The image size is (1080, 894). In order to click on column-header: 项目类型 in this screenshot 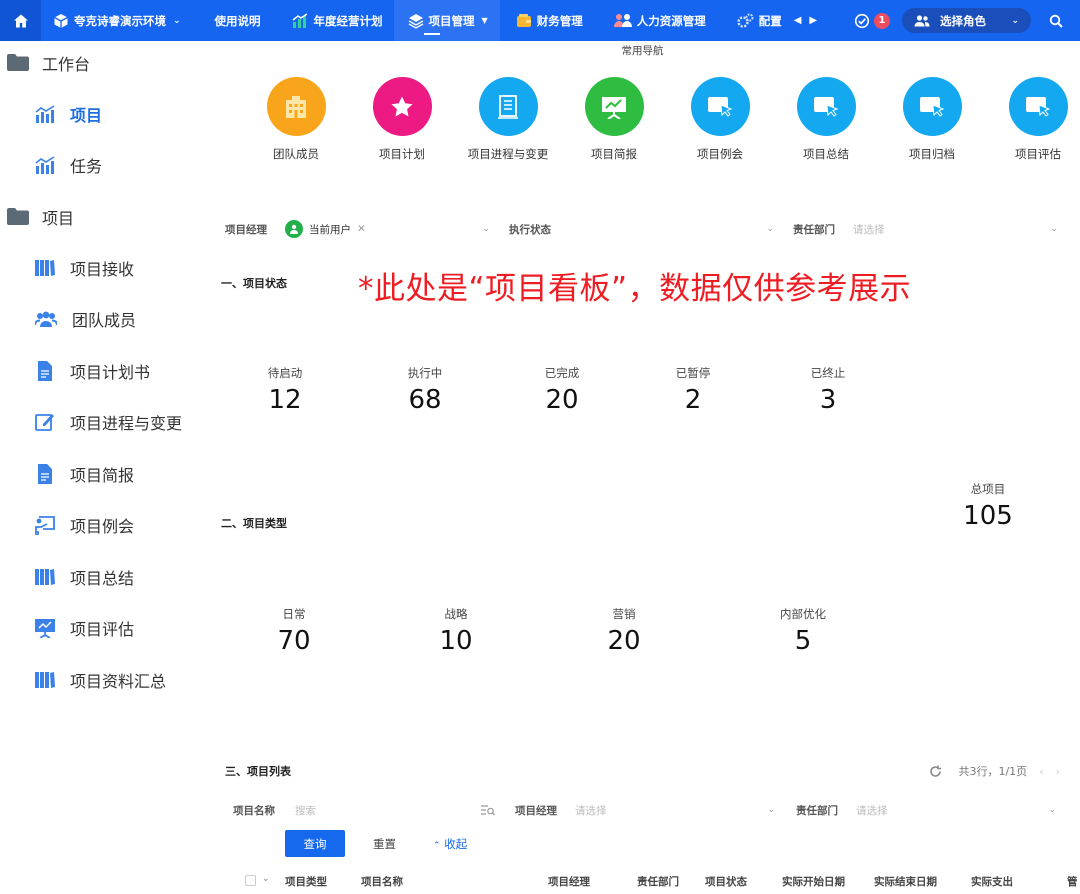, I will do `click(306, 881)`.